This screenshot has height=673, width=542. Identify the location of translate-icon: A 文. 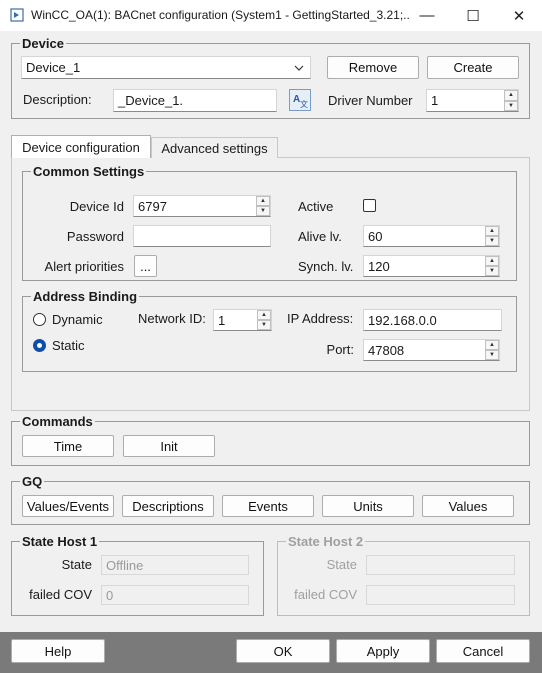
(300, 101).